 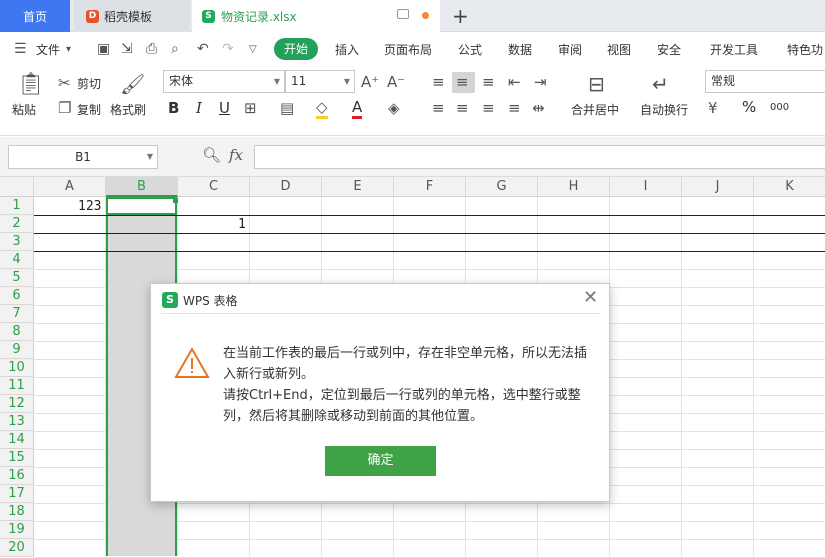 I want to click on row-header-16: 16, so click(x=17, y=476).